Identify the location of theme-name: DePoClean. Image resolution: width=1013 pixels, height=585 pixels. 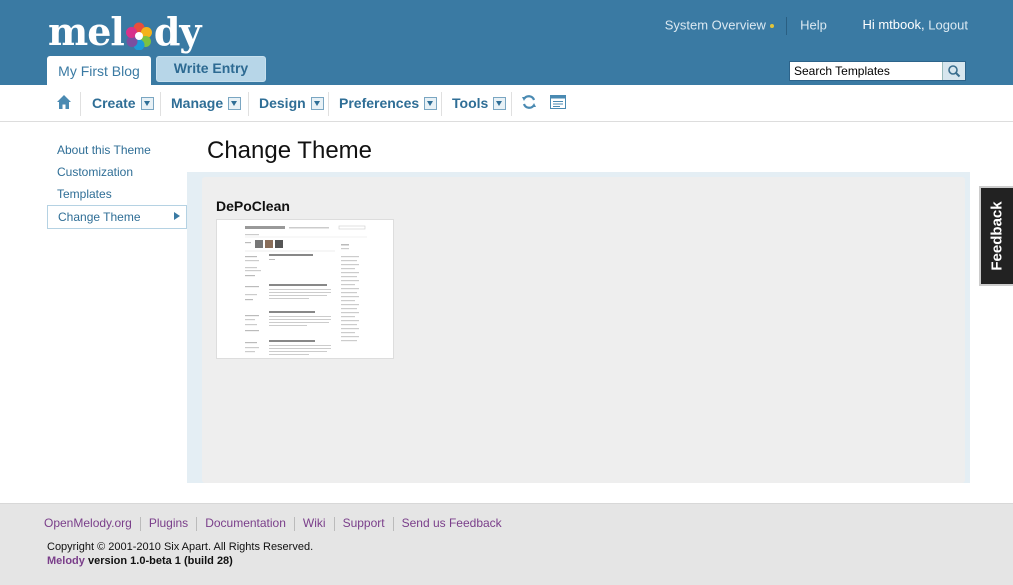
(253, 206).